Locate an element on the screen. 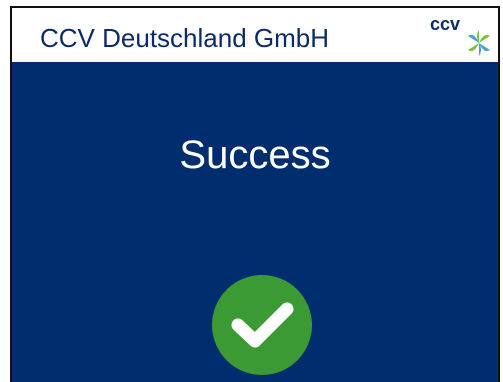  frame-left is located at coordinates (5, 191).